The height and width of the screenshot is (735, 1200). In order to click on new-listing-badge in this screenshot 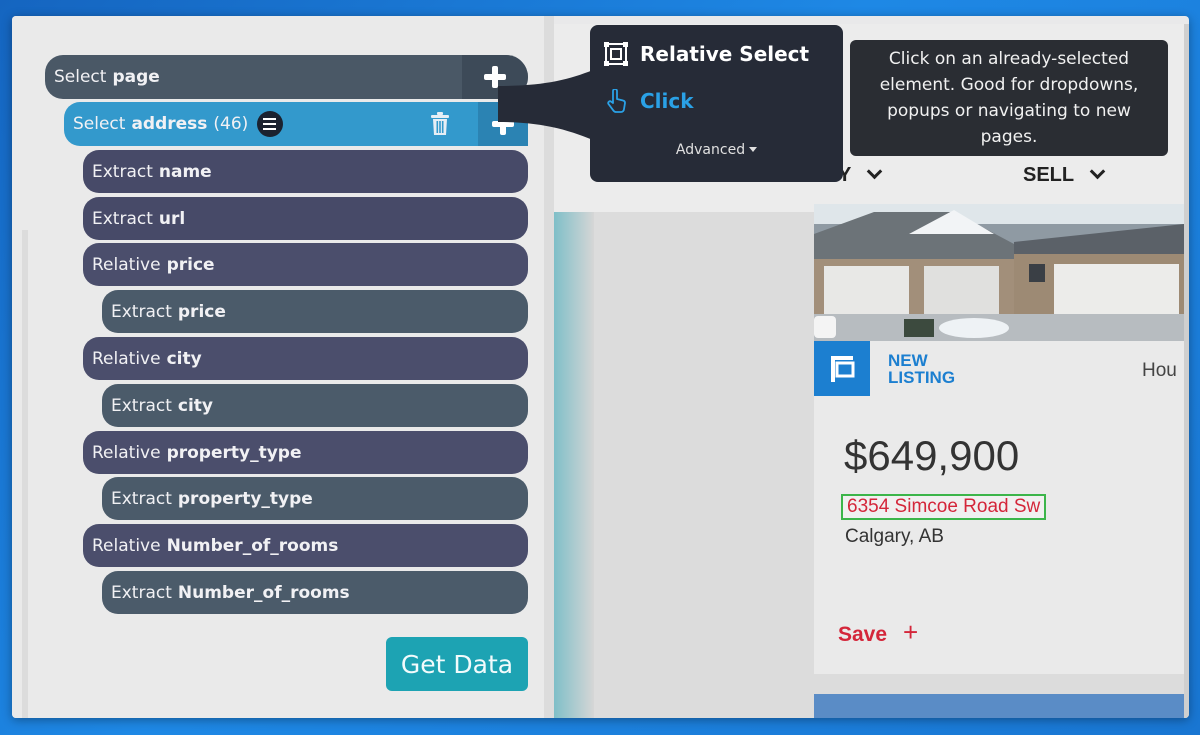, I will do `click(842, 368)`.